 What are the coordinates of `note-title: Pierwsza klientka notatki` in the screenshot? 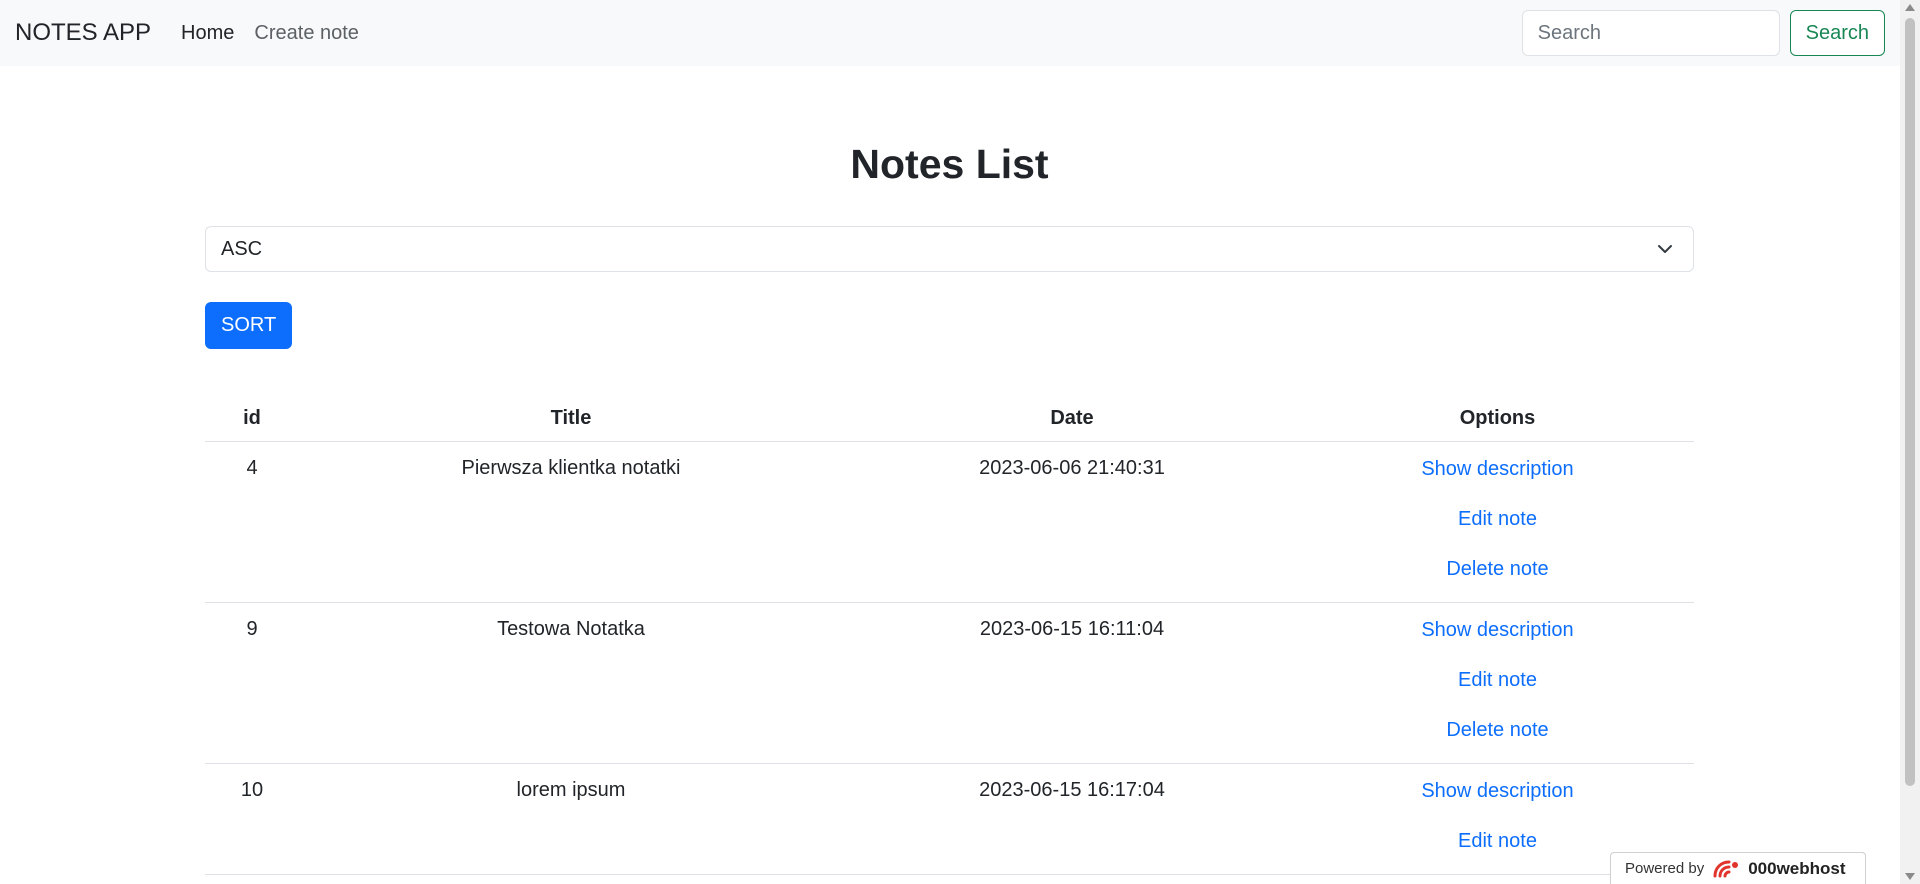 It's located at (571, 522).